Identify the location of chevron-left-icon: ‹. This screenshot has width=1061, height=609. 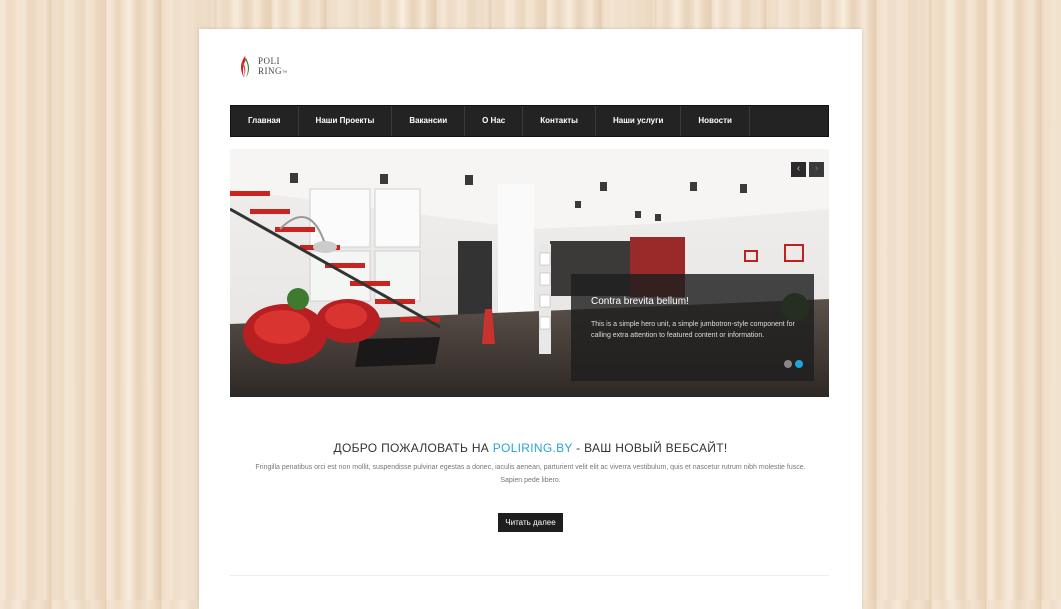
(798, 168).